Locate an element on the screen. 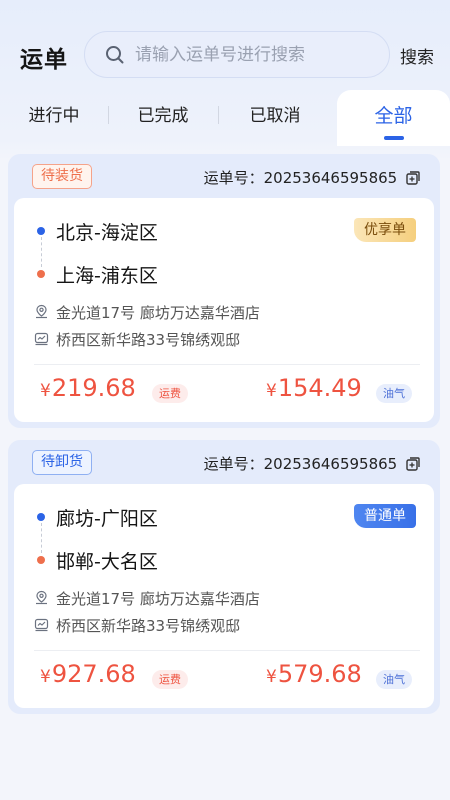 This screenshot has height=800, width=450. status-badge: 待装货 is located at coordinates (62, 176).